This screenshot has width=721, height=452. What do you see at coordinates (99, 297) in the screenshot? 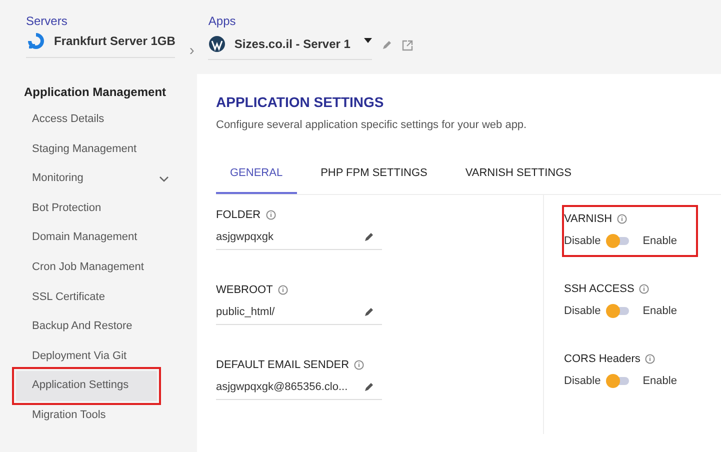
I see `sidebar-item: SSL Certificate` at bounding box center [99, 297].